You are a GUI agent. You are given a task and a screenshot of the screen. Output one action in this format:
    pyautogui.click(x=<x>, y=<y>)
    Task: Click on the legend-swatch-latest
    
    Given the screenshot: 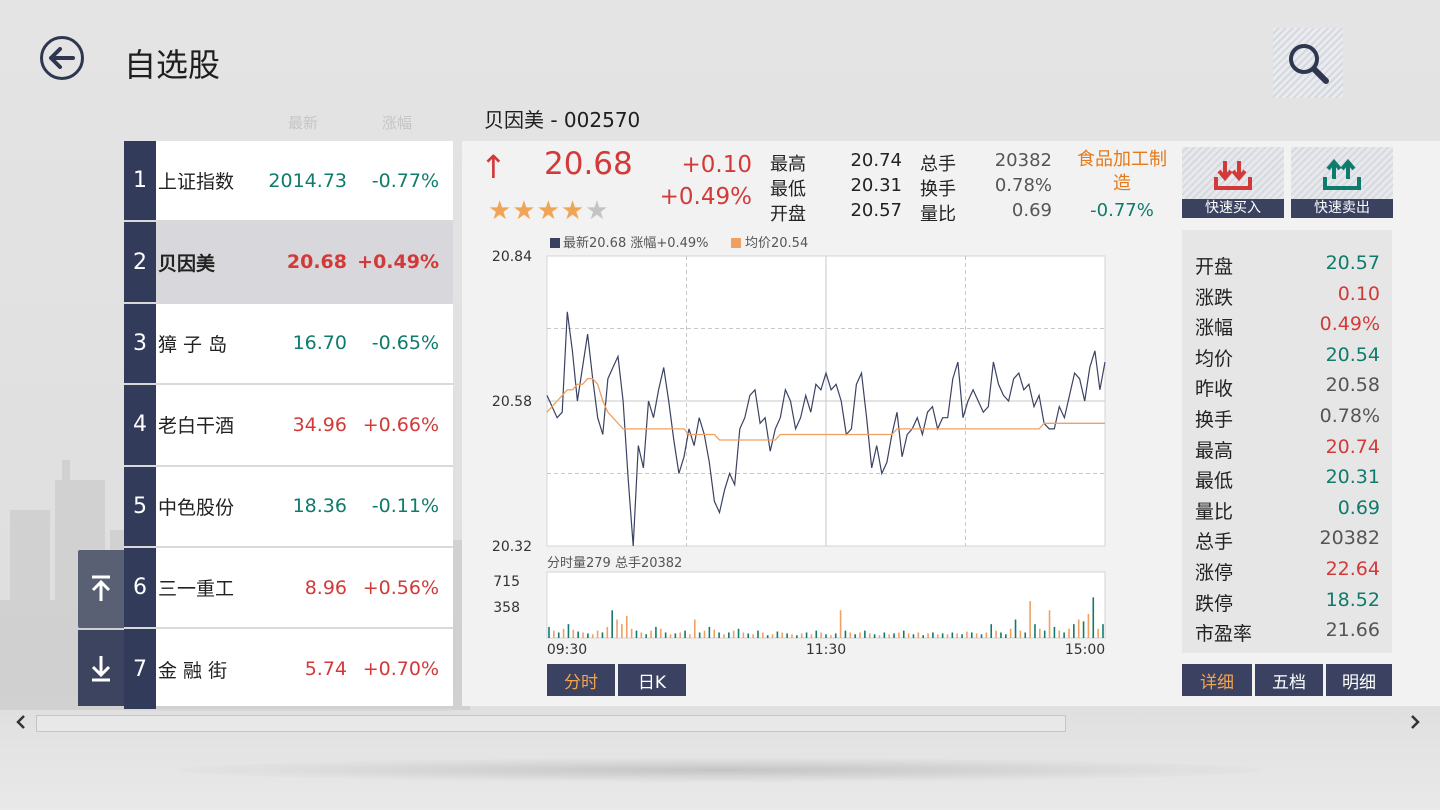 What is the action you would take?
    pyautogui.click(x=555, y=243)
    